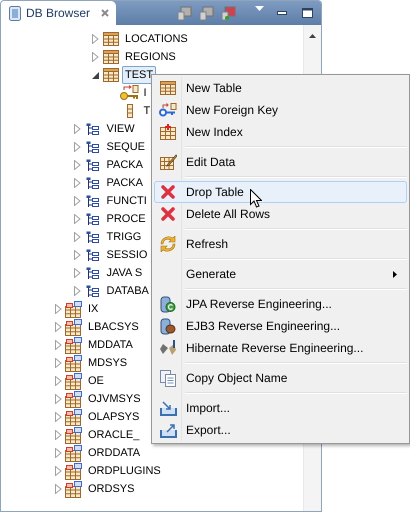 Image resolution: width=410 pixels, height=513 pixels. Describe the element at coordinates (168, 88) in the screenshot. I see `table-icon` at that location.